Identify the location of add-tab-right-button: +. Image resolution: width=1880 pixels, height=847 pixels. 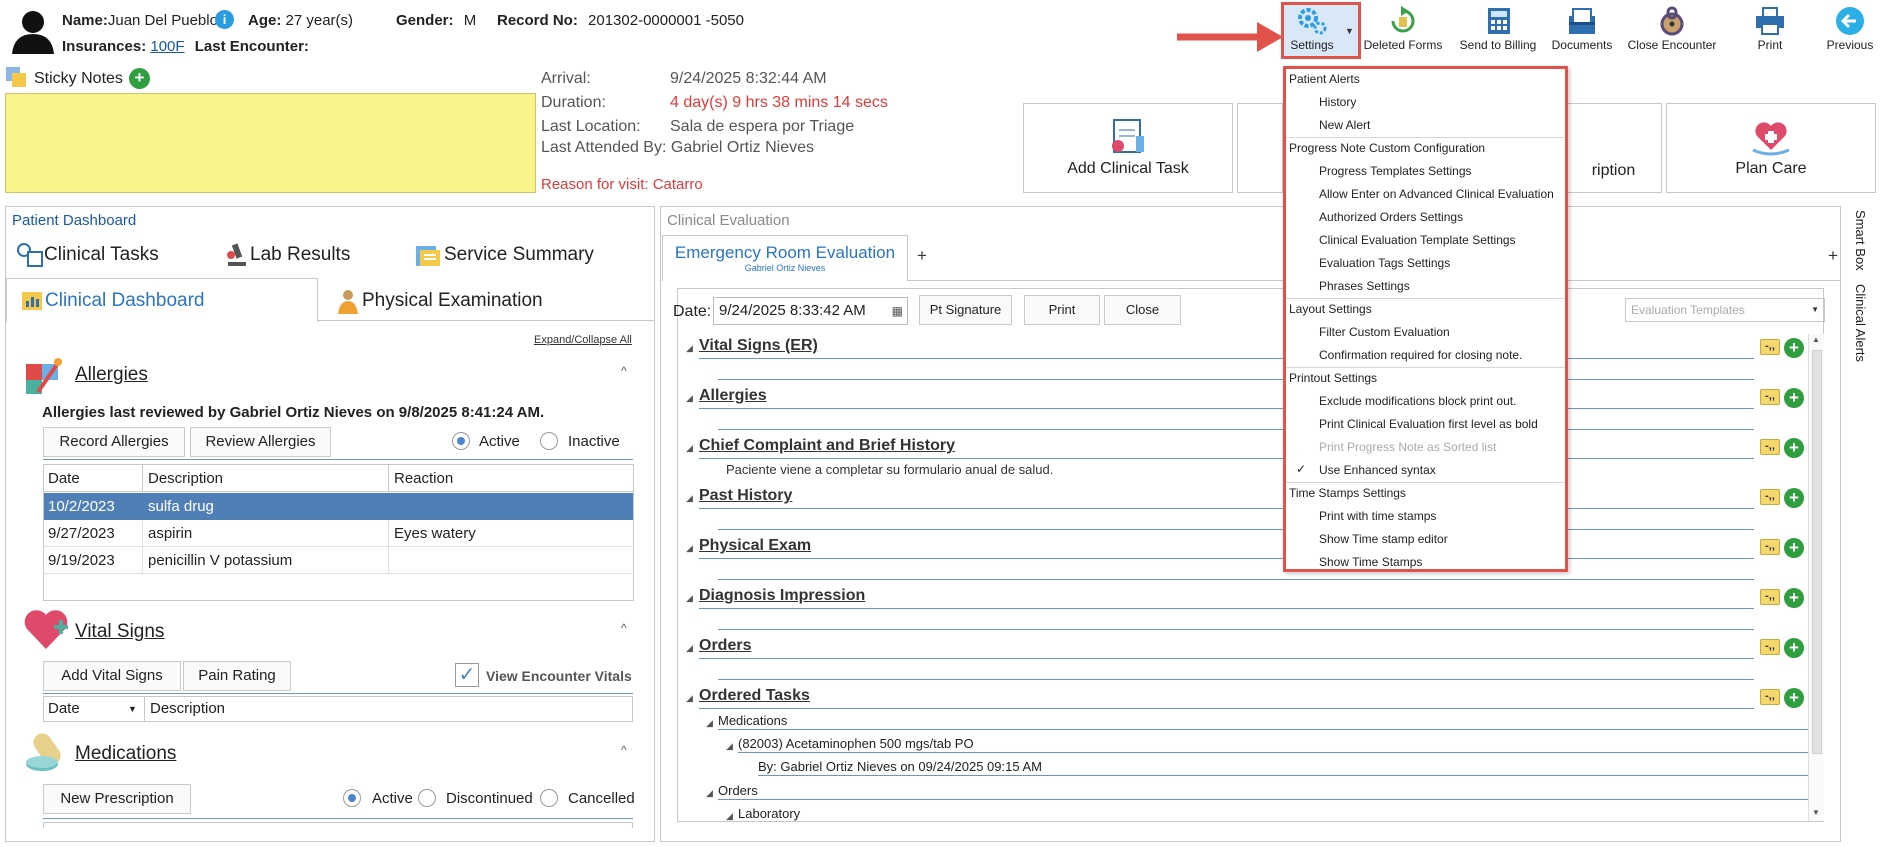
(1833, 256).